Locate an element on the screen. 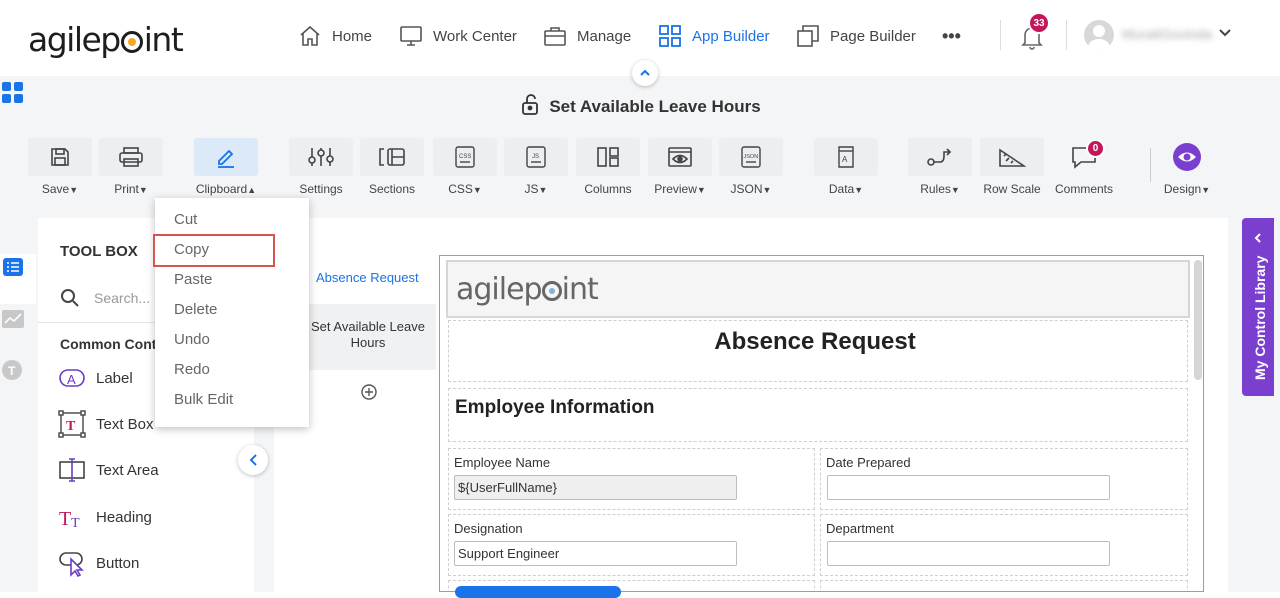  form-title: Absence Request is located at coordinates (815, 341).